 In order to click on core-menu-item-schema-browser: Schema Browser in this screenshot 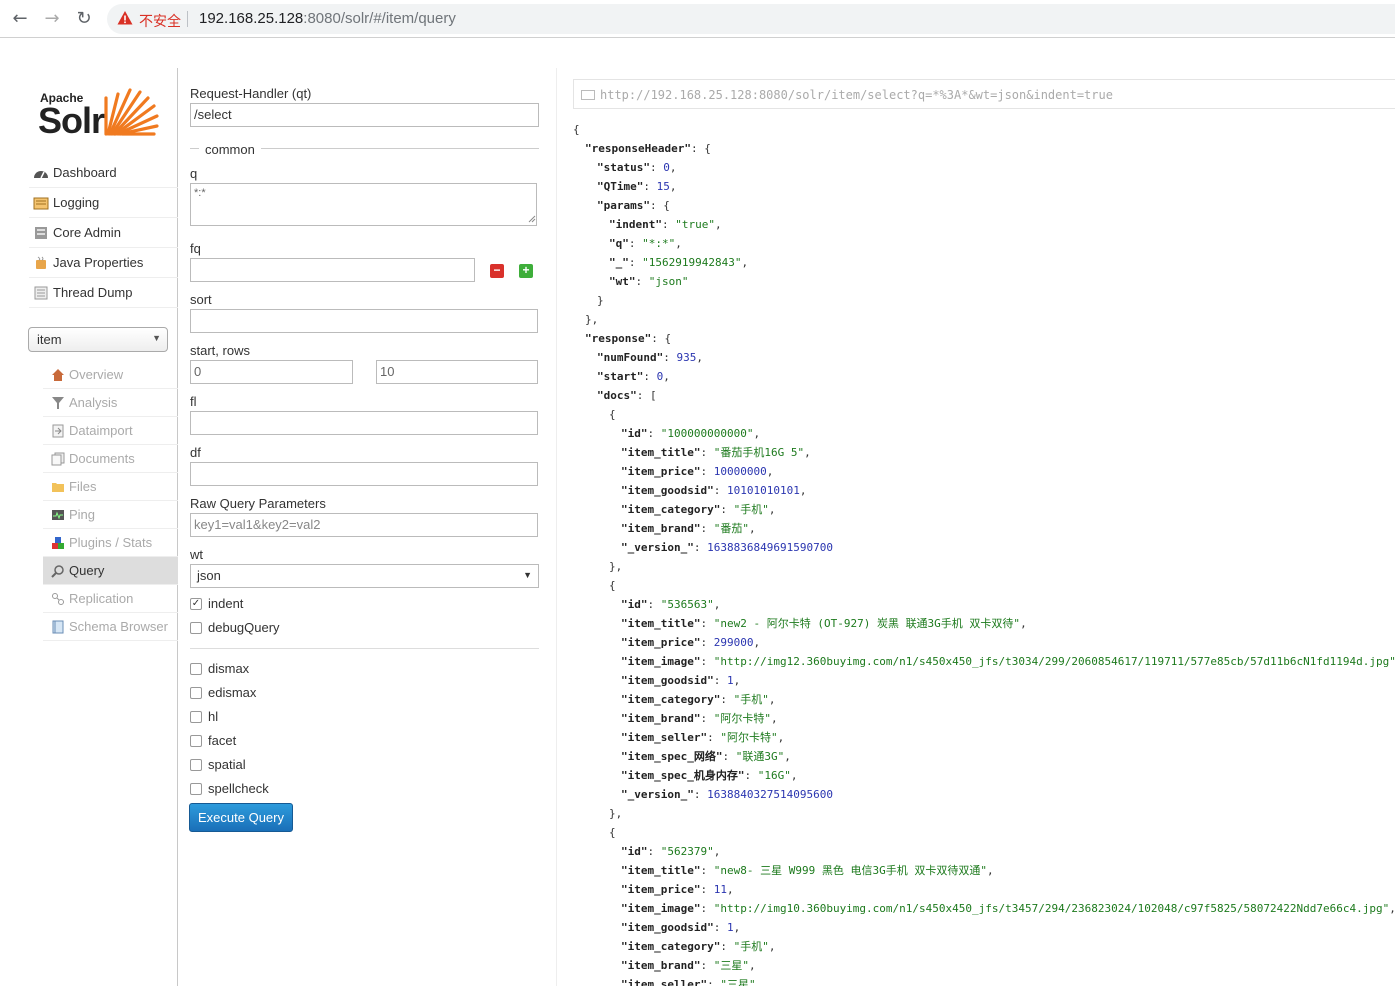, I will do `click(110, 627)`.